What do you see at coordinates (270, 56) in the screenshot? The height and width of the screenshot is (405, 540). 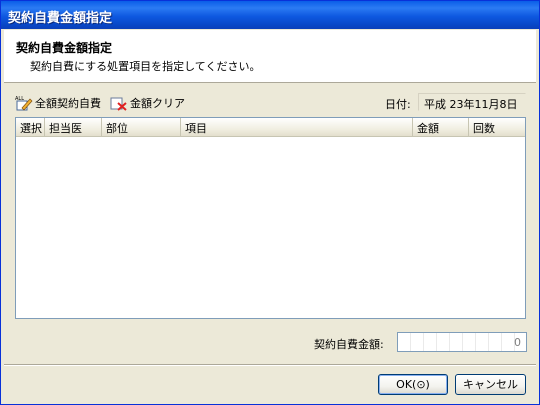 I see `header-panel: 契約自費金額指定 契約自費にする処置項目を指定してください。` at bounding box center [270, 56].